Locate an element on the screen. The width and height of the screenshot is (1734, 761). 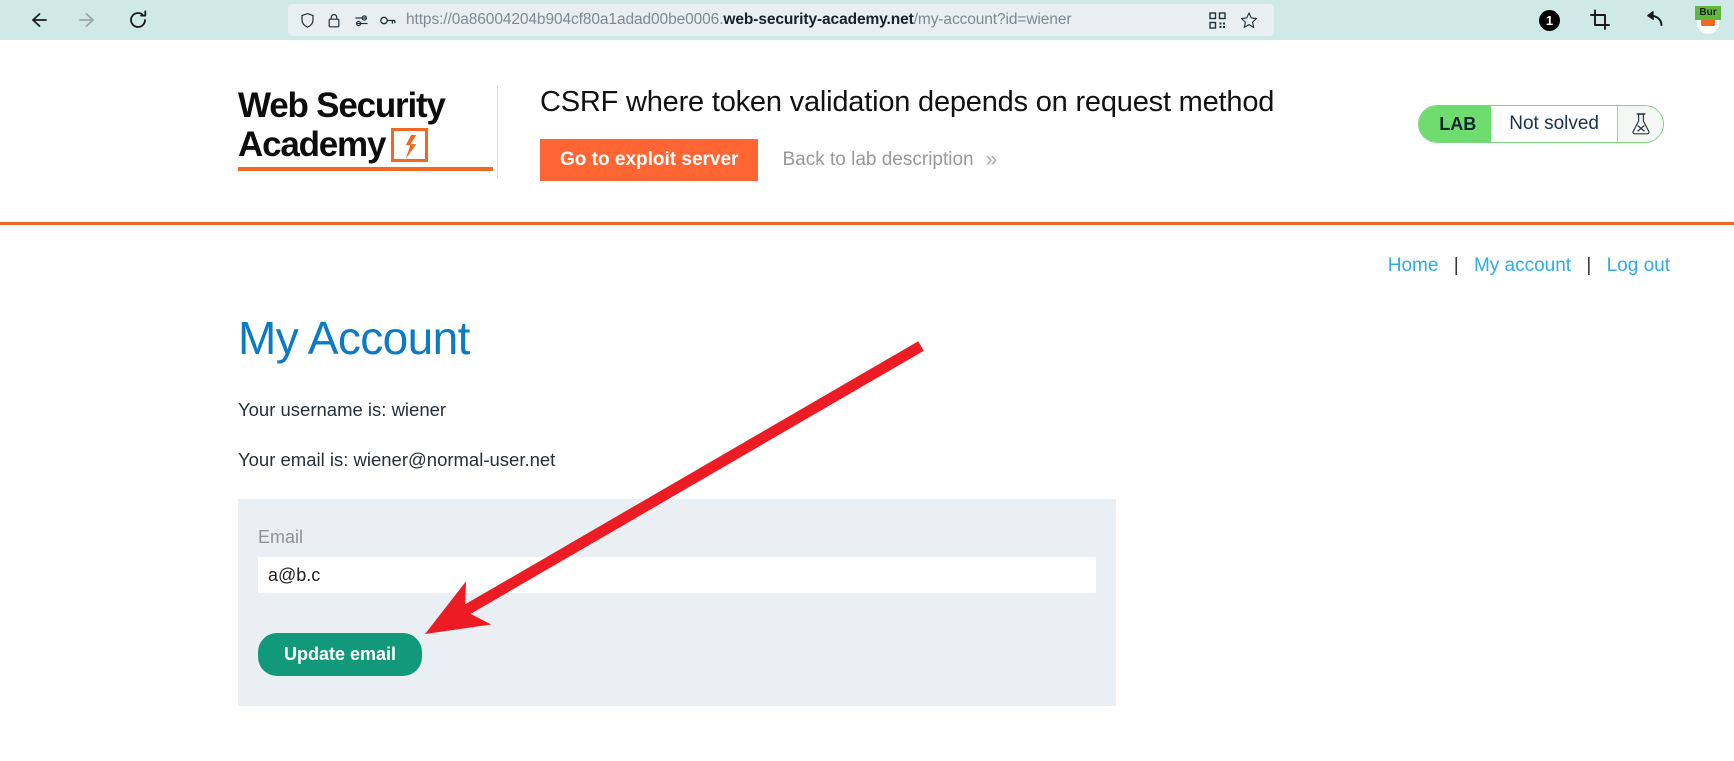
toolbar-right-icons: 1 Bur is located at coordinates (1630, 20).